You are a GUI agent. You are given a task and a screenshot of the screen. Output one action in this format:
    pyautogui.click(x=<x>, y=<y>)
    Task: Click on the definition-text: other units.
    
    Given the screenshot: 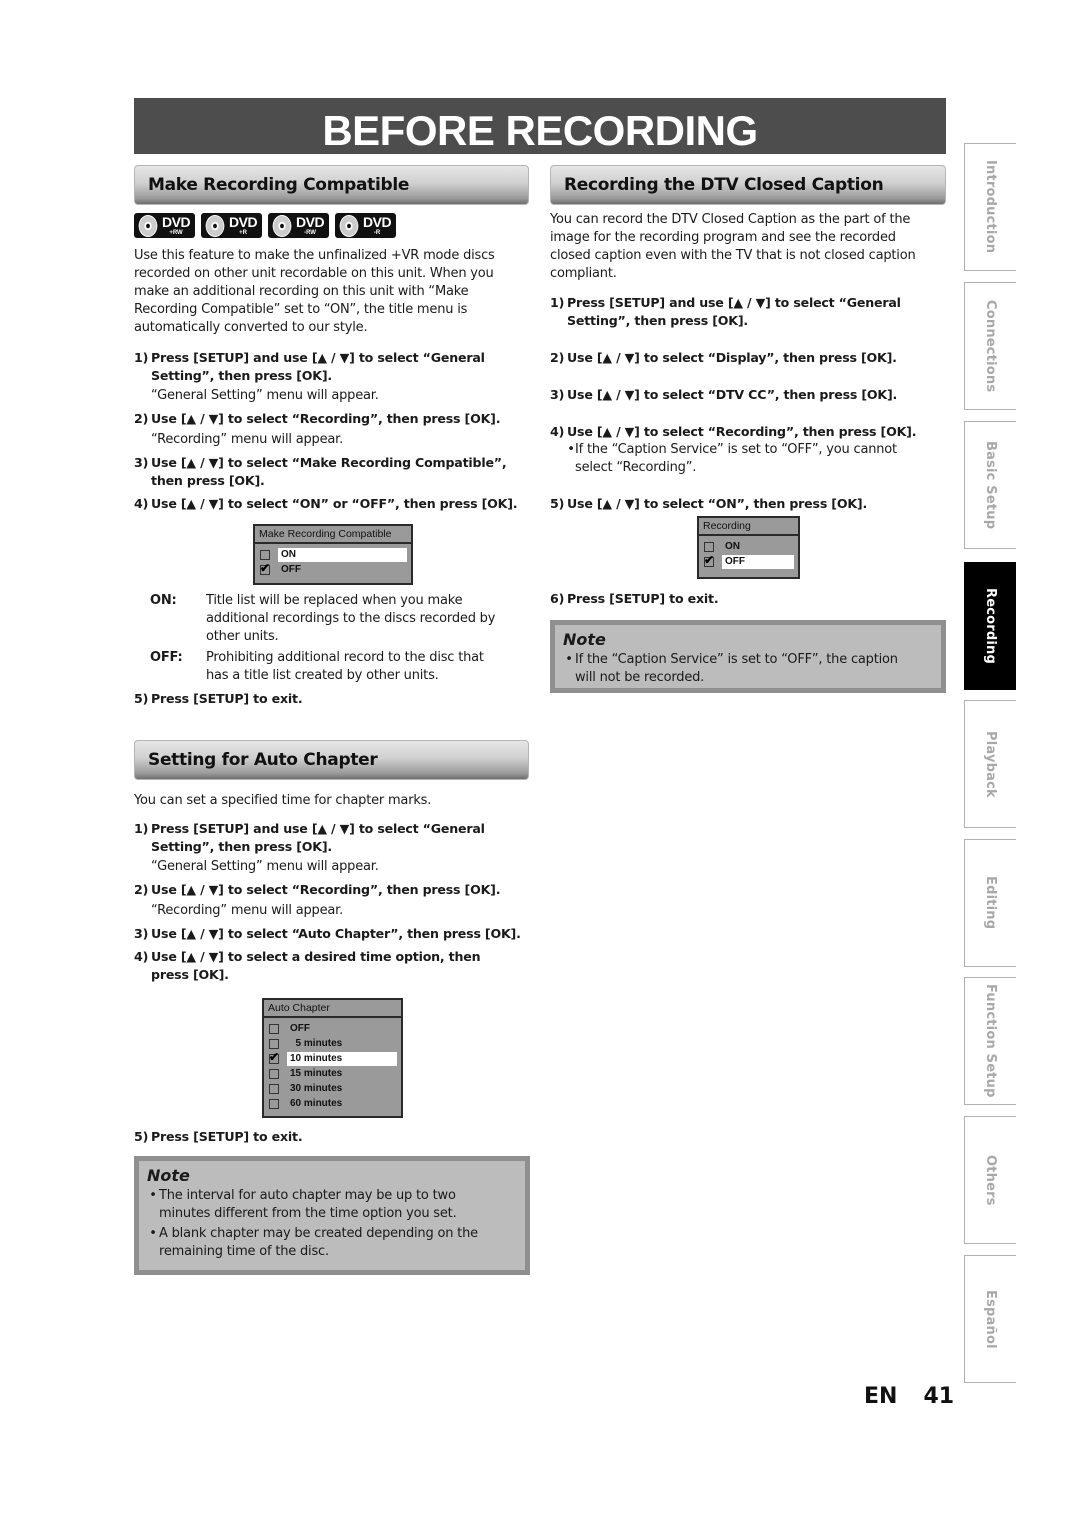 What is the action you would take?
    pyautogui.click(x=242, y=636)
    